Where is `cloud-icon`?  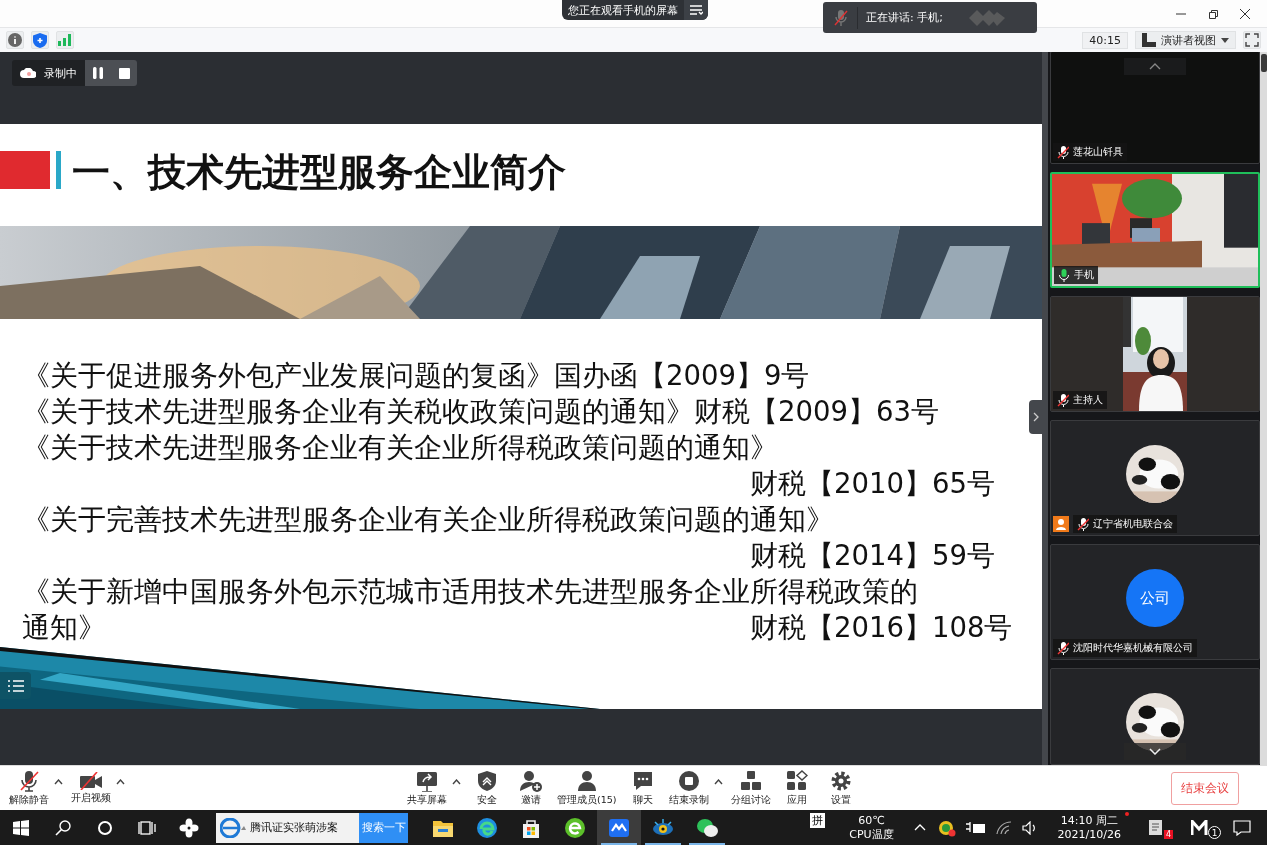 cloud-icon is located at coordinates (28, 73).